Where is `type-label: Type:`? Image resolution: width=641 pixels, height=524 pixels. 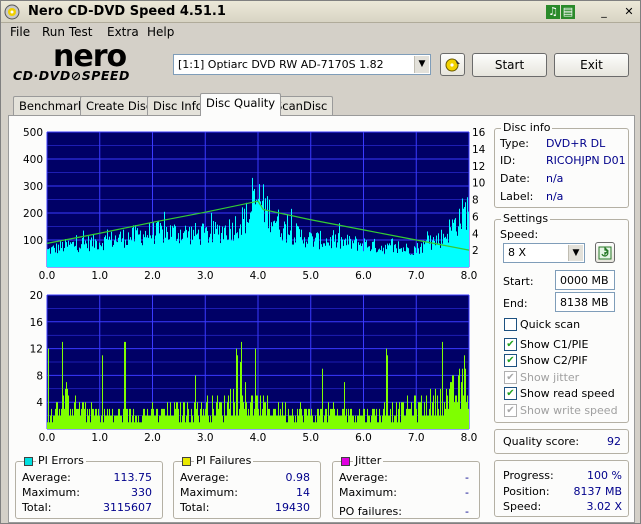
type-label: Type: is located at coordinates (514, 143).